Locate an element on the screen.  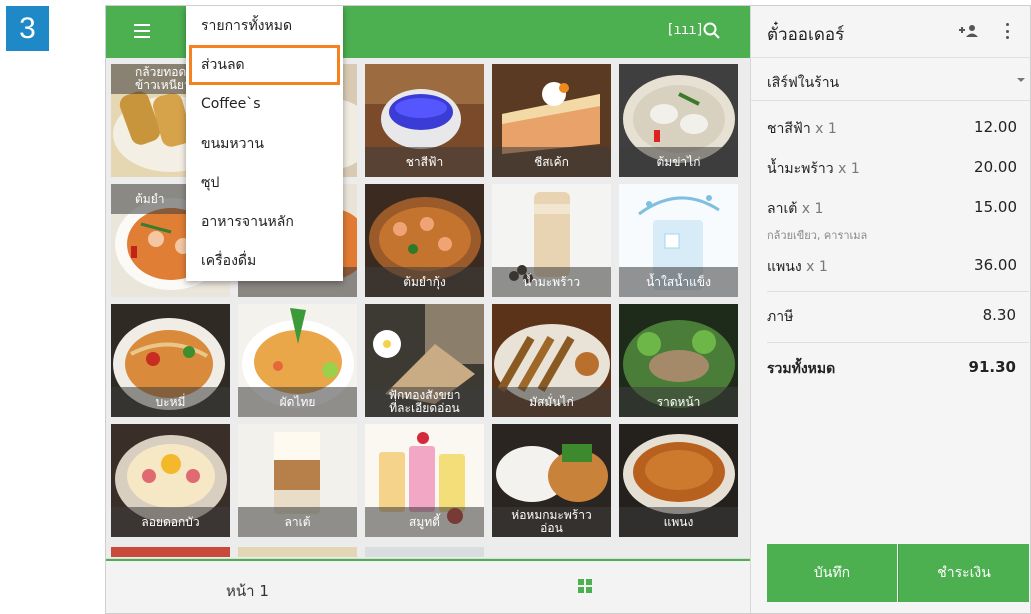
item-label: ต้มข่าไก่ is located at coordinates (678, 162).